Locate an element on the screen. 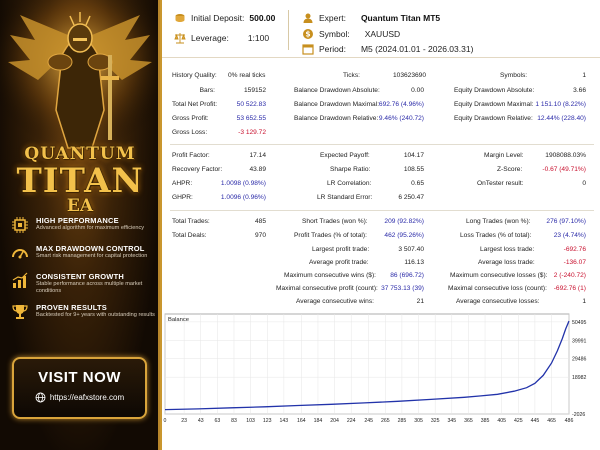 The width and height of the screenshot is (600, 450). mcp-value: 37 753.13 (39) is located at coordinates (402, 288).